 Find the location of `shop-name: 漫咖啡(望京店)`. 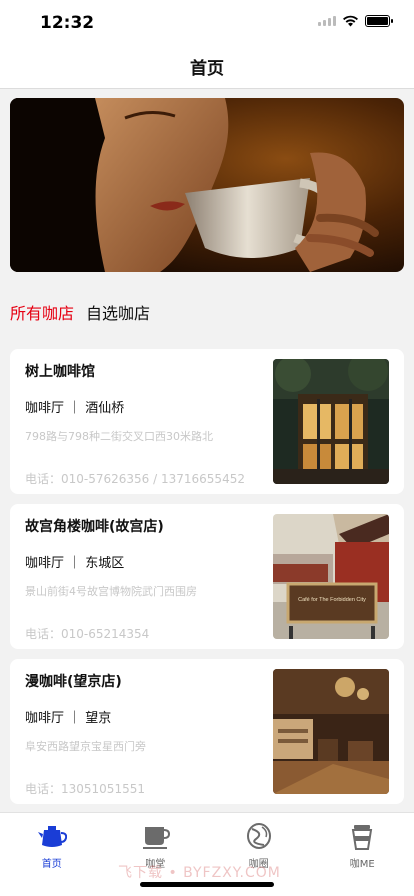

shop-name: 漫咖啡(望京店) is located at coordinates (73, 682).